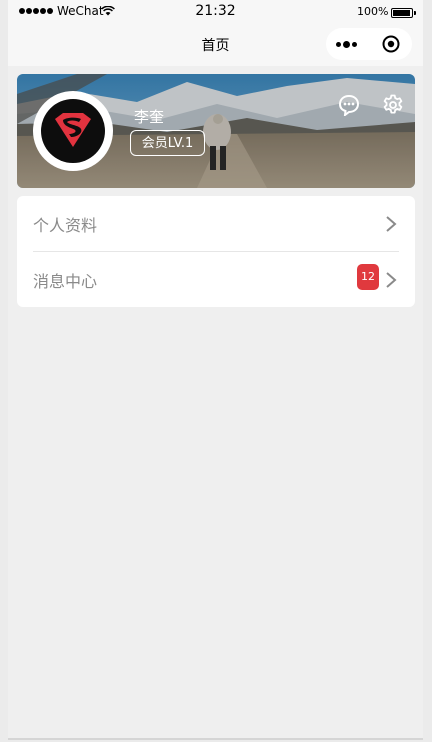  What do you see at coordinates (216, 131) in the screenshot?
I see `profile-card: 李奎 会员LV.1` at bounding box center [216, 131].